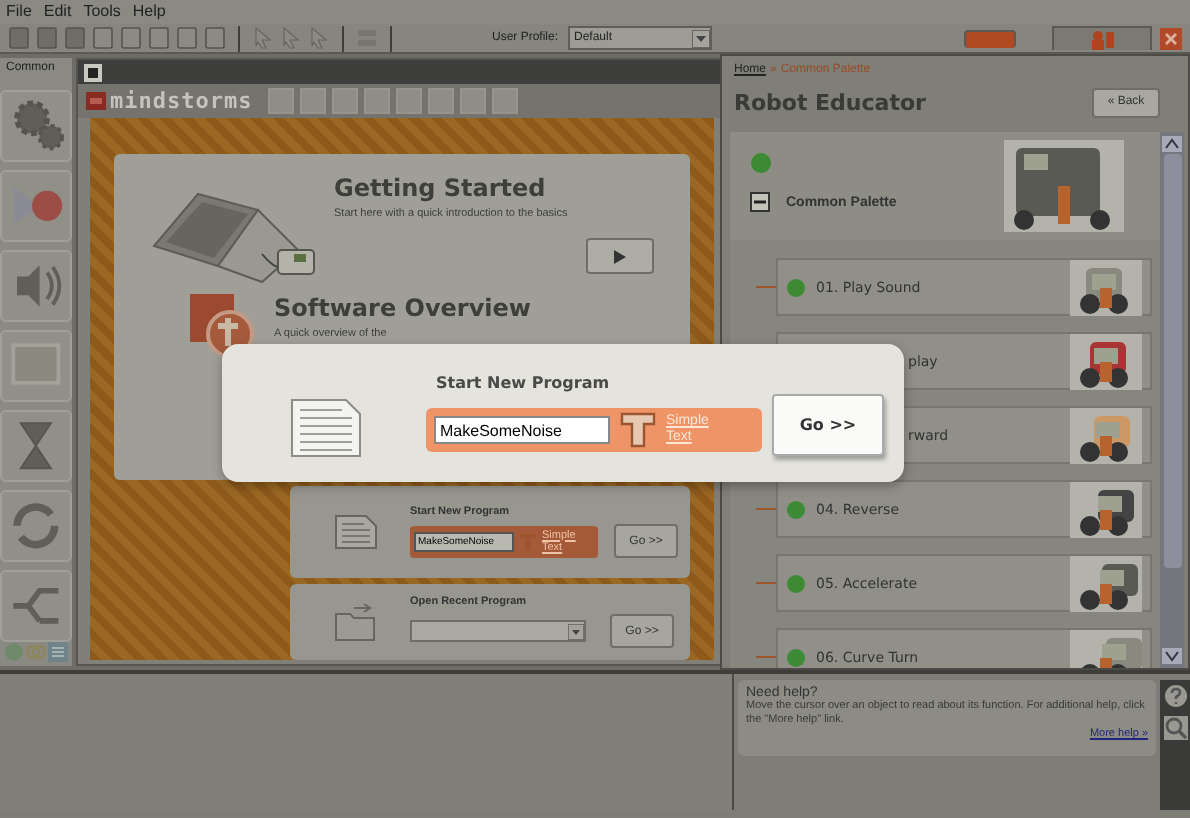 The image size is (1190, 818). What do you see at coordinates (19, 12) in the screenshot?
I see `menu-item: File` at bounding box center [19, 12].